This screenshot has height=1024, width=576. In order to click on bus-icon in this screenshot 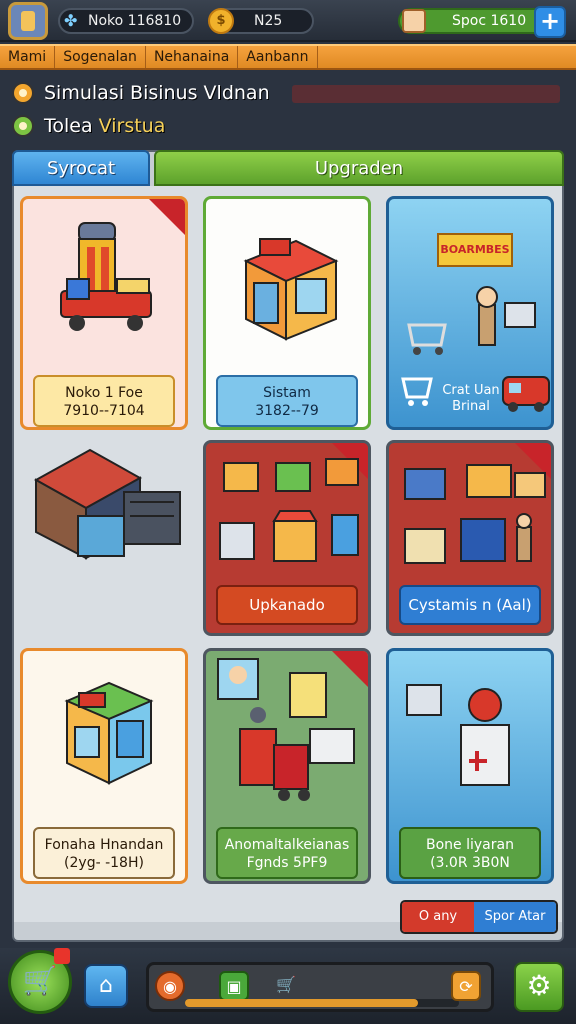, I will do `click(526, 394)`.